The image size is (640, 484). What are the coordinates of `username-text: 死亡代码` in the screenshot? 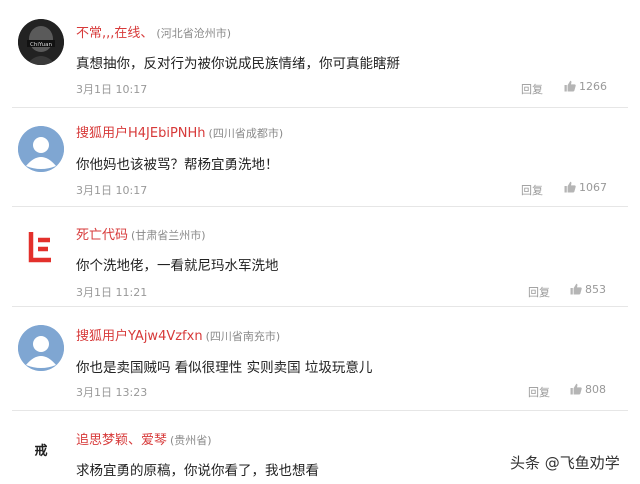 It's located at (102, 235).